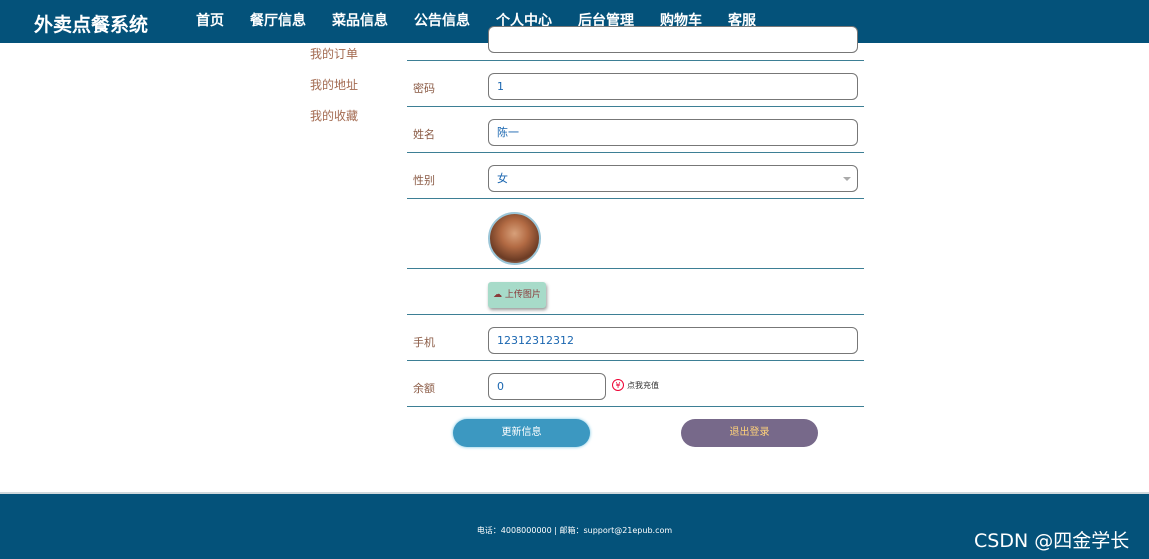 Image resolution: width=1149 pixels, height=559 pixels. I want to click on gender-select: 女, so click(673, 178).